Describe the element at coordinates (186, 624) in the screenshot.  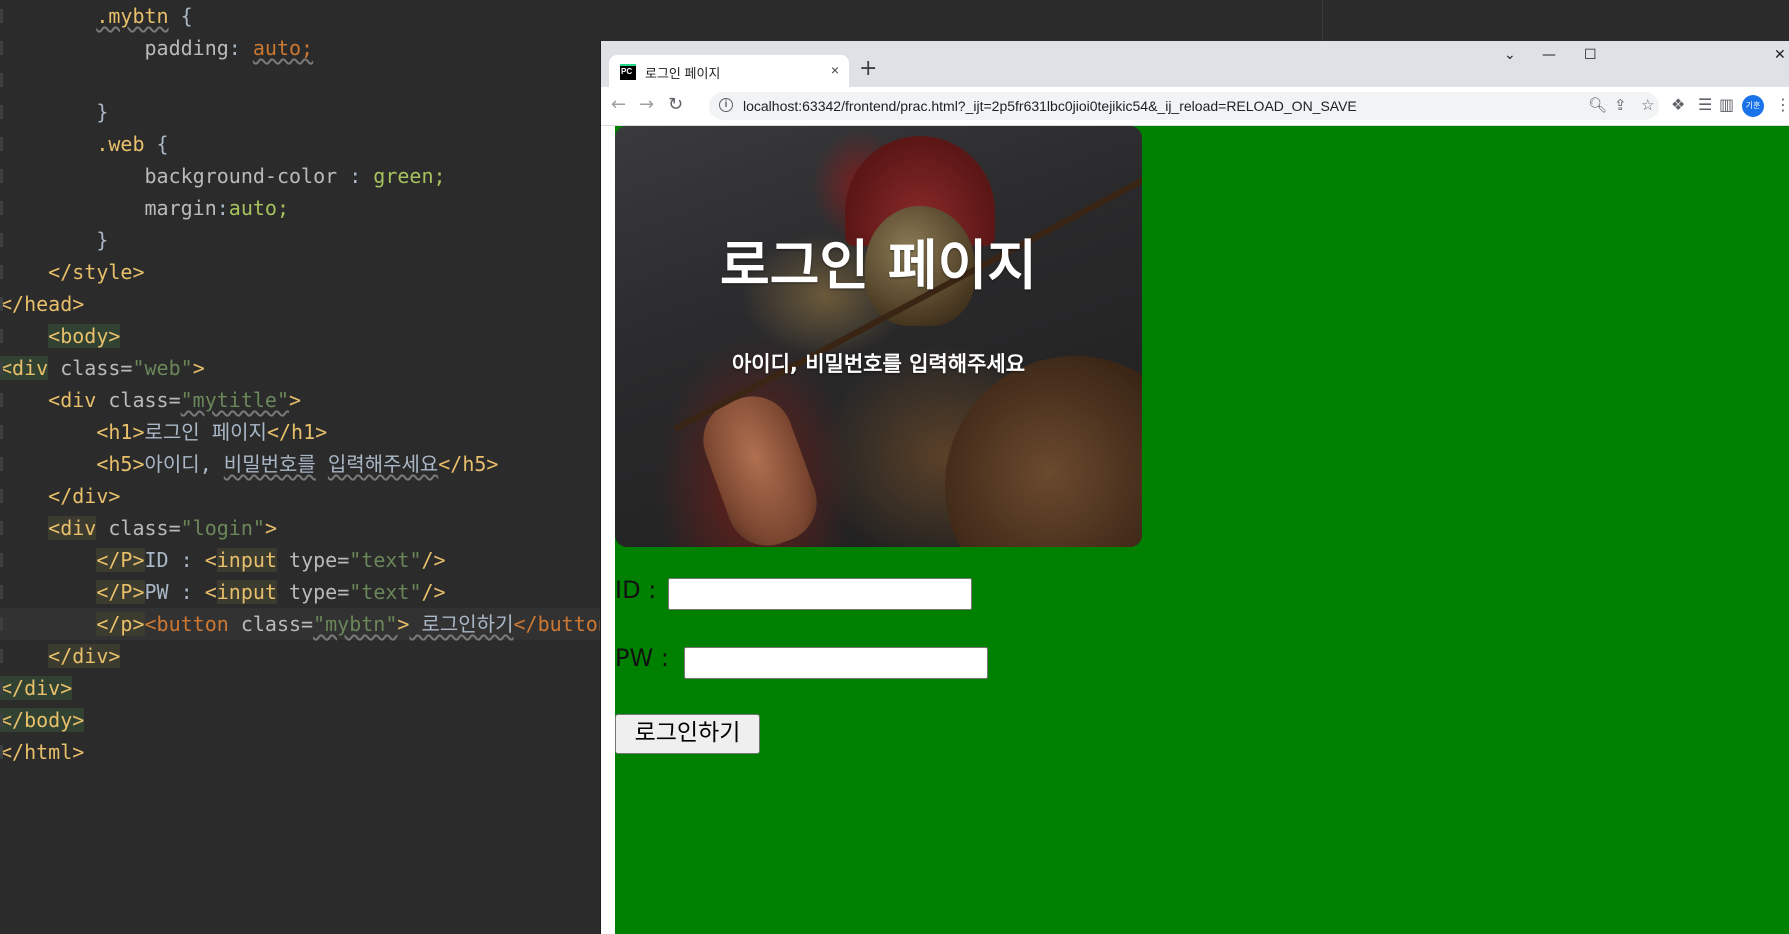
I see `code-token: <button` at that location.